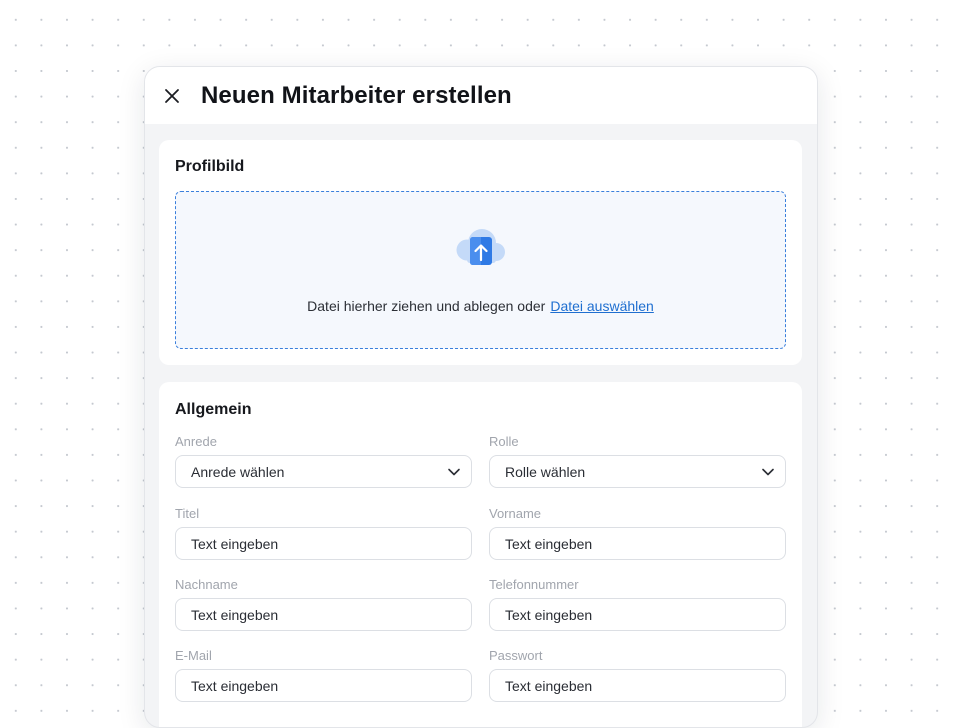 Image resolution: width=960 pixels, height=728 pixels. Describe the element at coordinates (235, 543) in the screenshot. I see `title-placeholder: Text eingeben` at that location.